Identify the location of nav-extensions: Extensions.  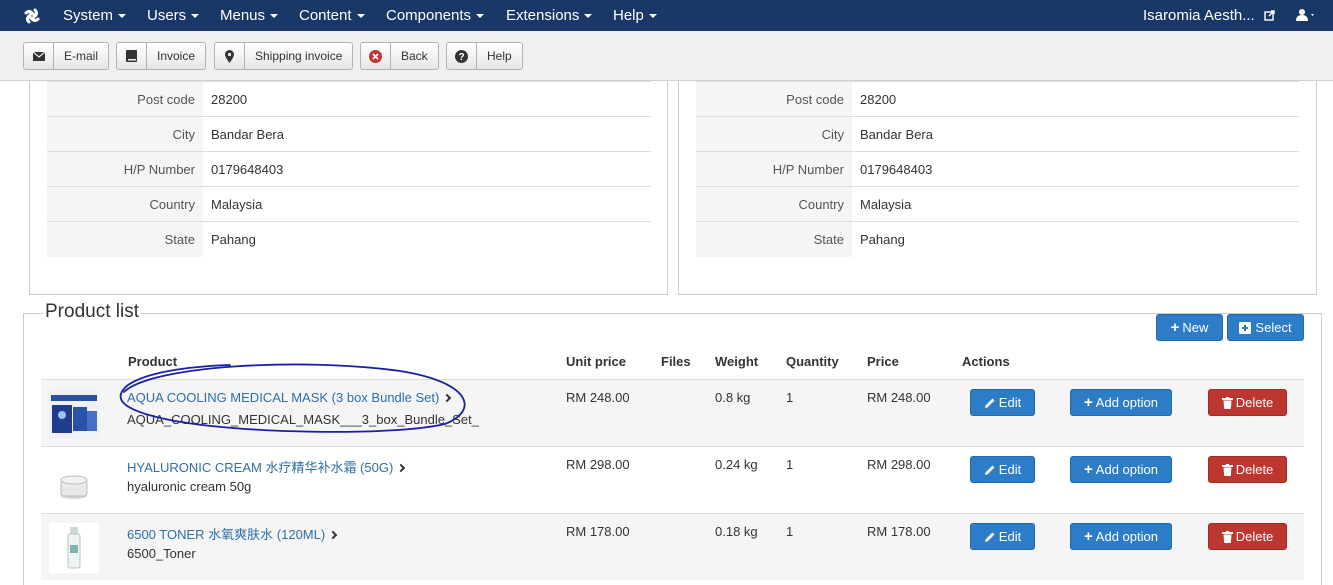
(549, 15).